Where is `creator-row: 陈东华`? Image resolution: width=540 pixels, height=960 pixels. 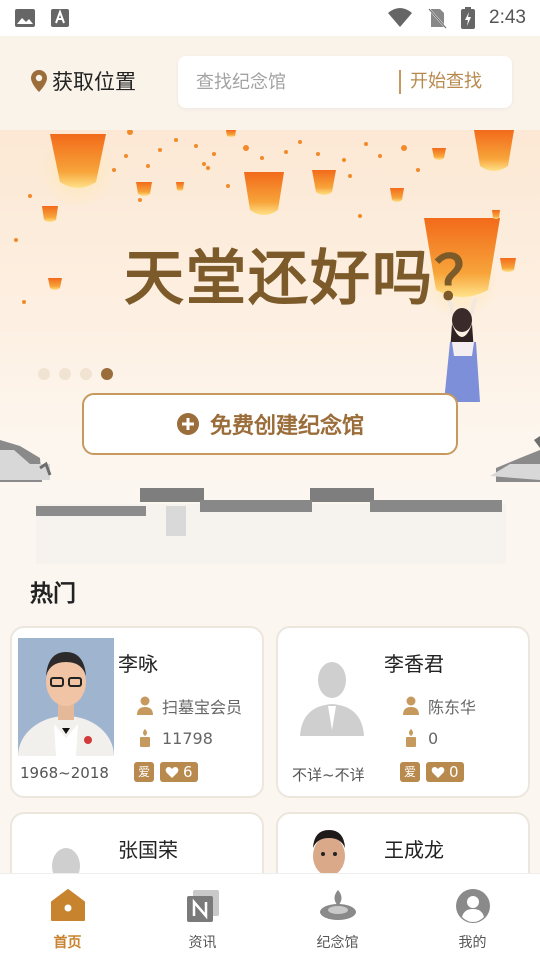 creator-row: 陈东华 is located at coordinates (439, 706).